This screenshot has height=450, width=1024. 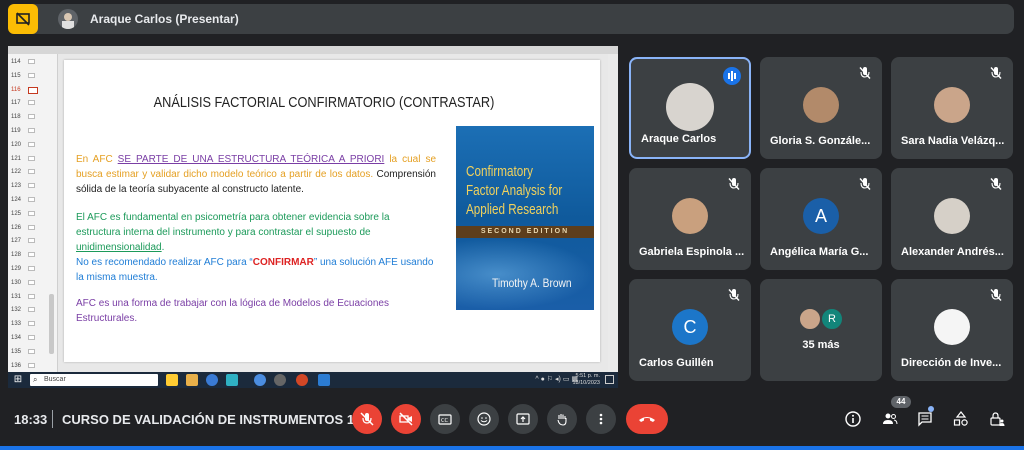 What do you see at coordinates (313, 50) in the screenshot?
I see `ppt-window-strip` at bounding box center [313, 50].